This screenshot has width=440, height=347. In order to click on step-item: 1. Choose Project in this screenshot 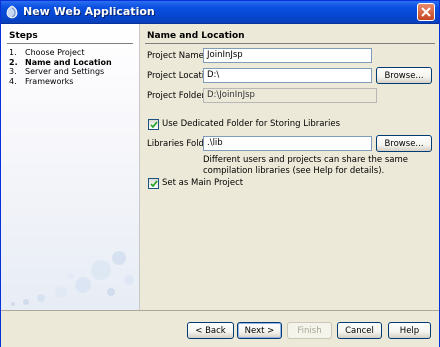, I will do `click(60, 53)`.